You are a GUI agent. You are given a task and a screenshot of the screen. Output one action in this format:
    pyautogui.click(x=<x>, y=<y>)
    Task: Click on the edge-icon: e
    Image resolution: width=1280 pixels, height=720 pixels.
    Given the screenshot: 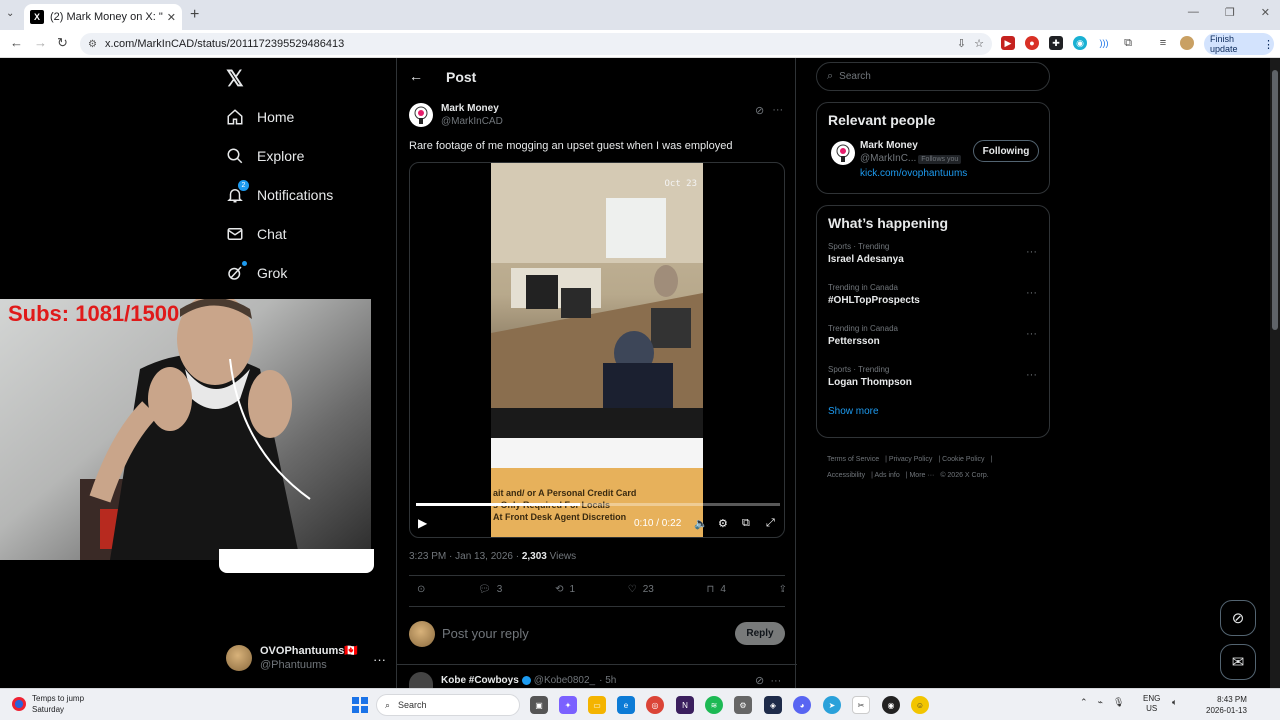 What is the action you would take?
    pyautogui.click(x=626, y=705)
    